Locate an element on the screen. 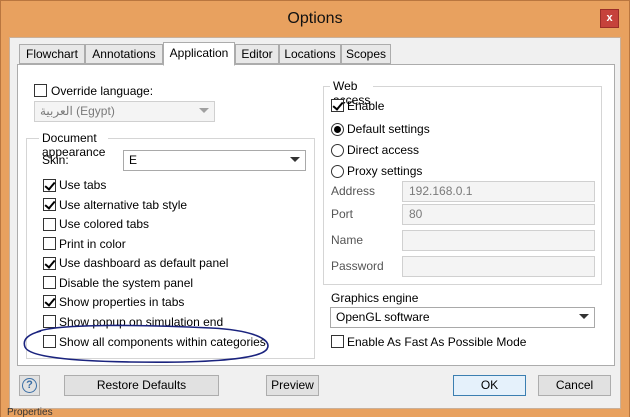 The height and width of the screenshot is (418, 630). web-enable-label: Enable is located at coordinates (366, 106).